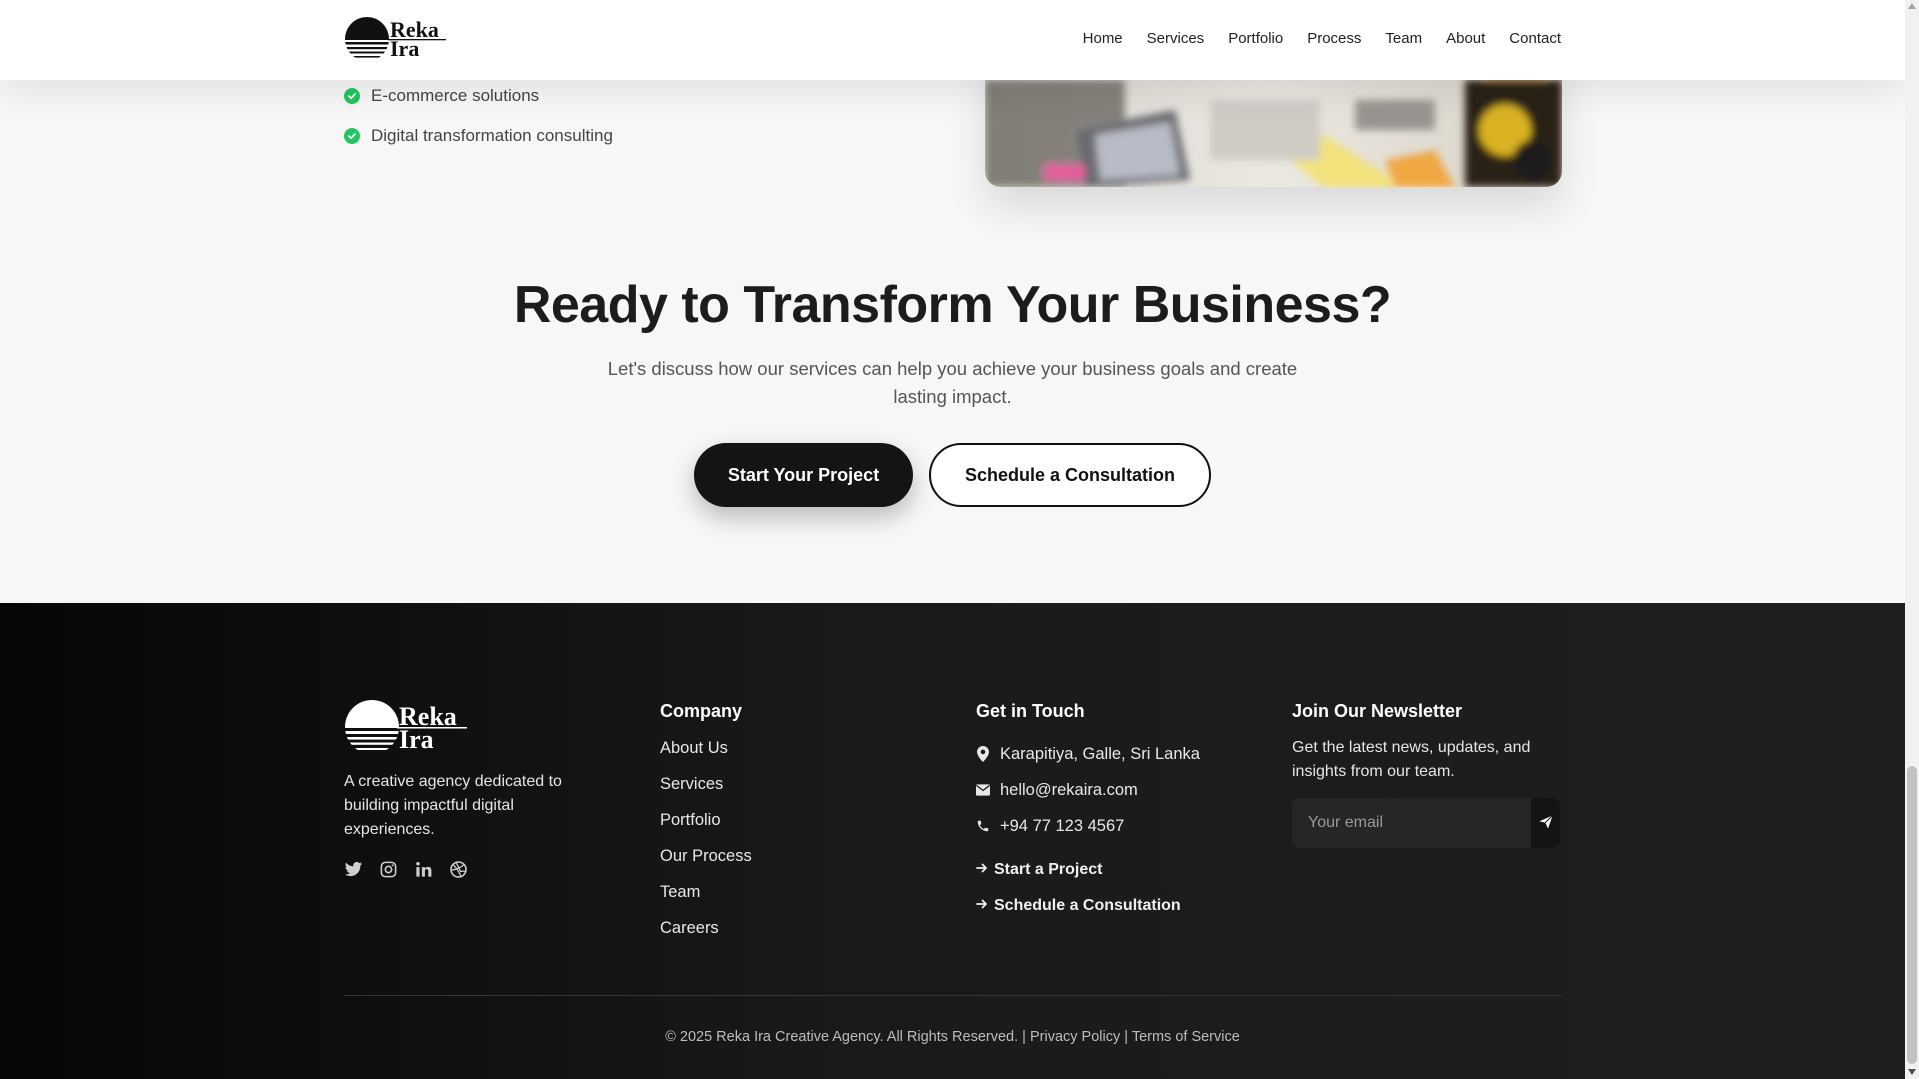 The height and width of the screenshot is (1079, 1919). I want to click on phone-text: +94 77 123 4567, so click(1062, 826).